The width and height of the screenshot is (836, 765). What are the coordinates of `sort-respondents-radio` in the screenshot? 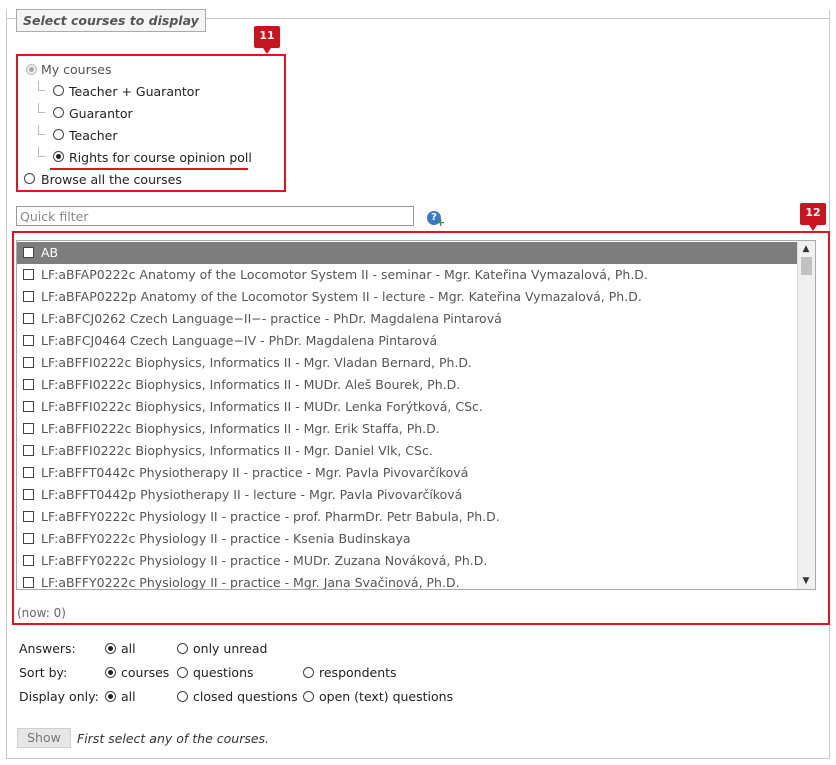 It's located at (308, 672).